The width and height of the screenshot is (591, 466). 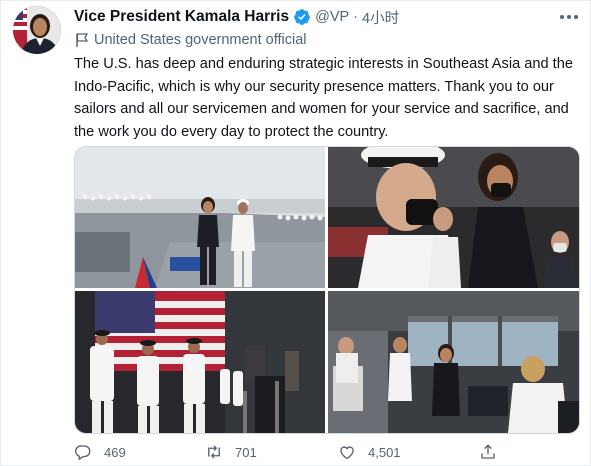 What do you see at coordinates (384, 452) in the screenshot?
I see `like-count: 4,501` at bounding box center [384, 452].